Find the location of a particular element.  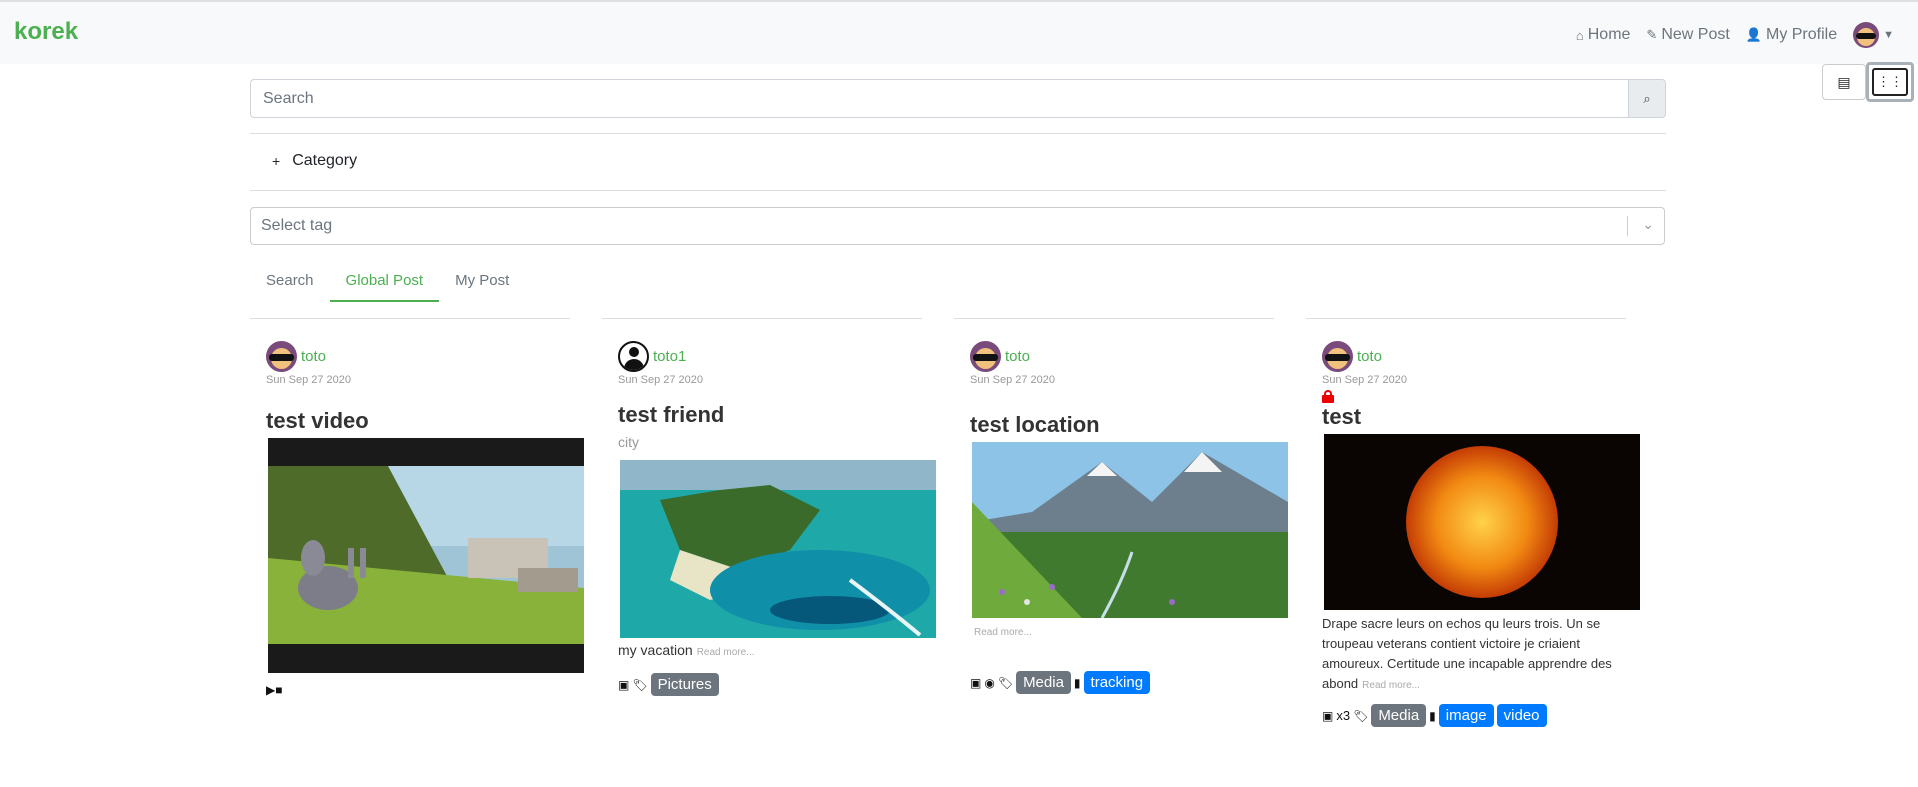

search-icon: ⌕ is located at coordinates (1647, 98).